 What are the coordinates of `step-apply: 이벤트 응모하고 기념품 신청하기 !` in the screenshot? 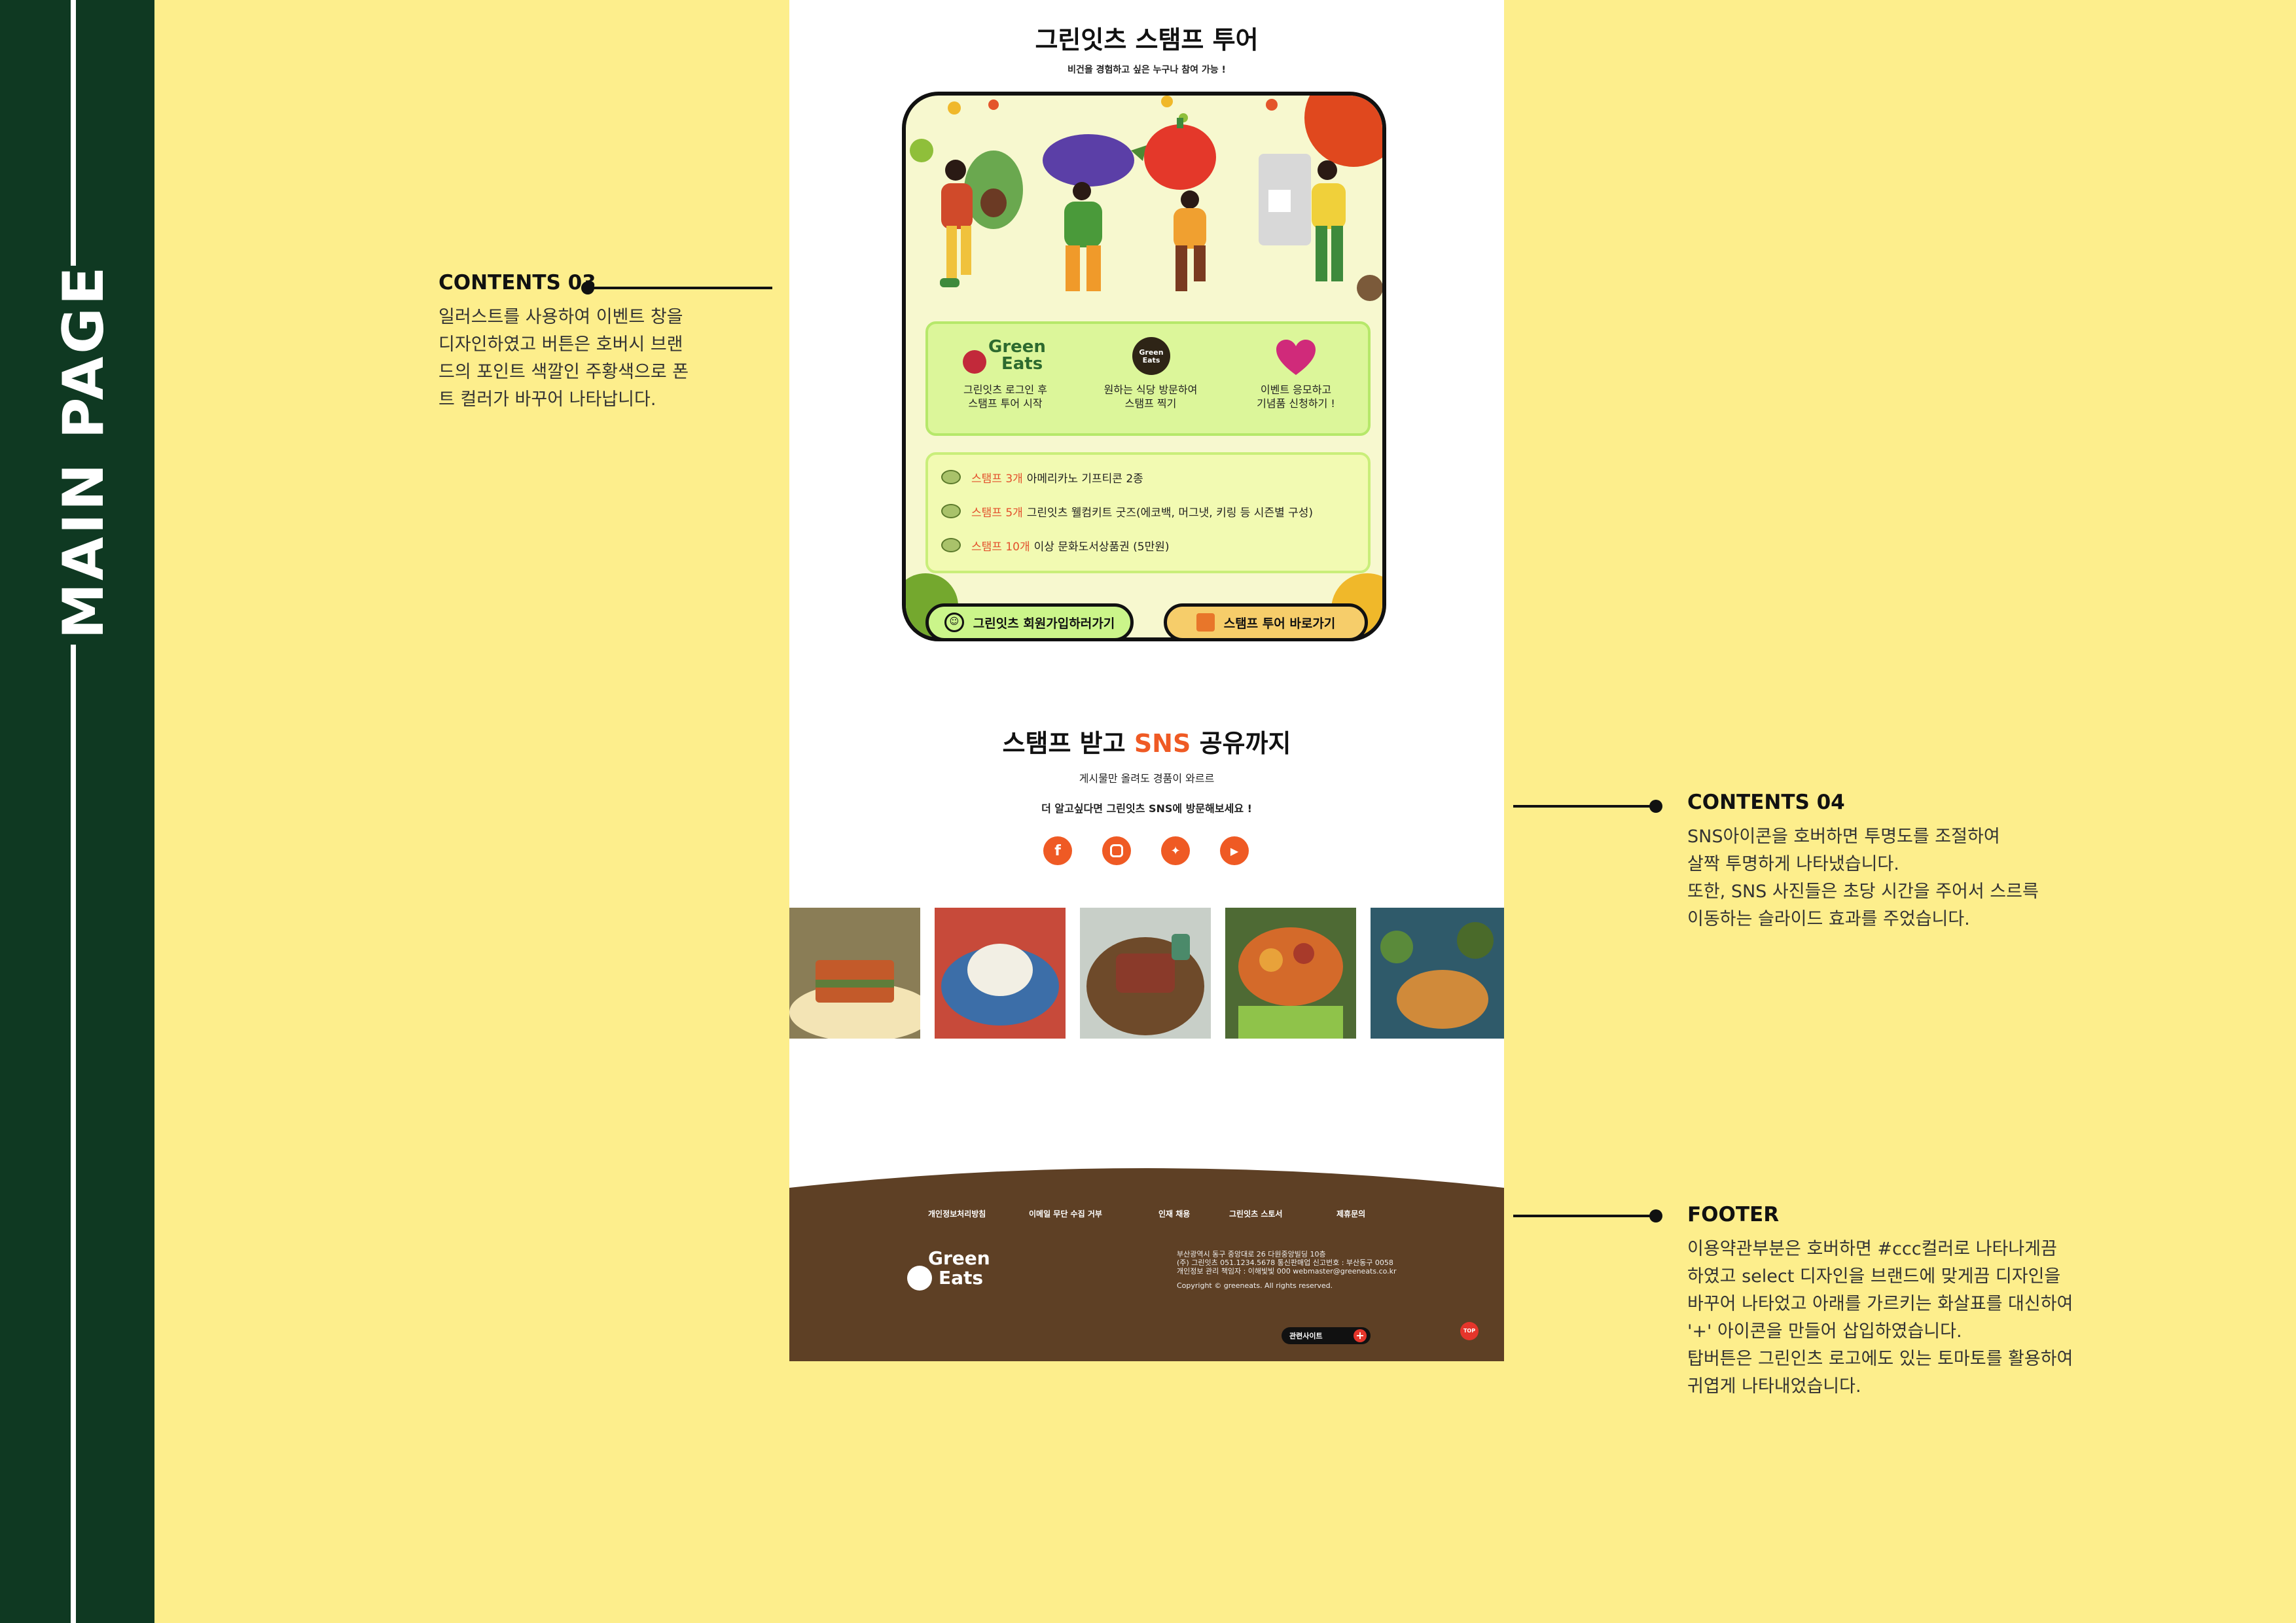 It's located at (1296, 373).